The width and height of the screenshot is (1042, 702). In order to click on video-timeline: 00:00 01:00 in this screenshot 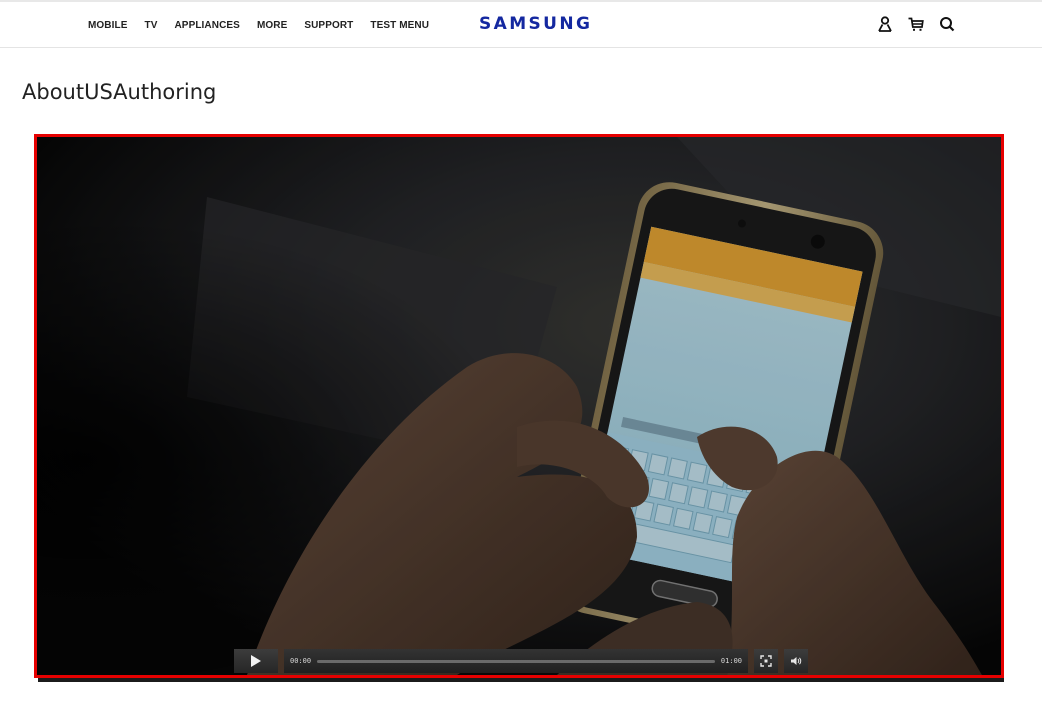, I will do `click(516, 661)`.